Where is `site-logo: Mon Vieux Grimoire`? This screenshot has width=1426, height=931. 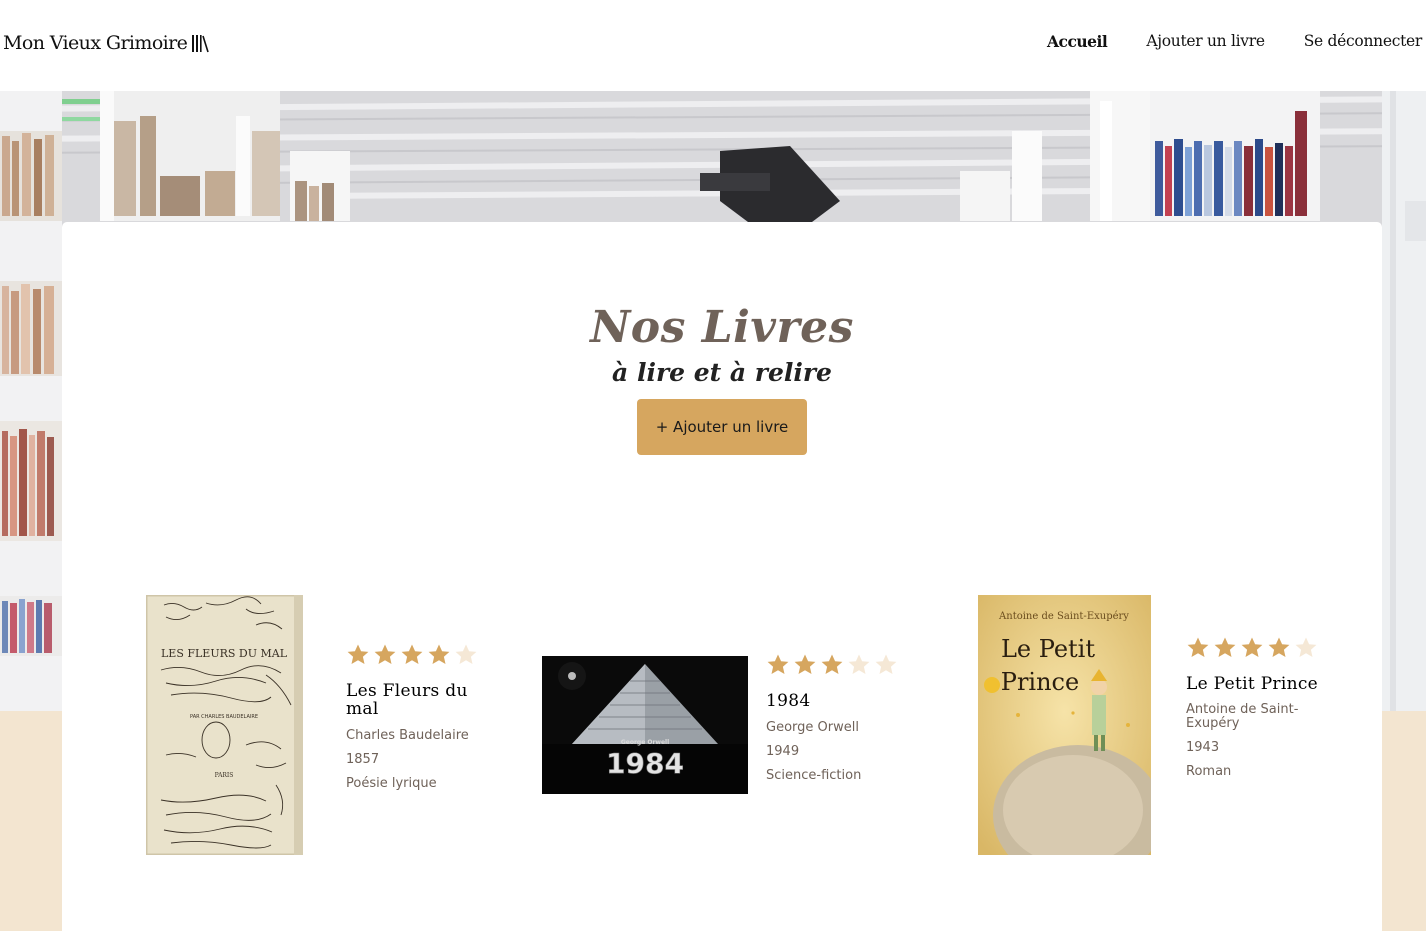 site-logo: Mon Vieux Grimoire is located at coordinates (106, 43).